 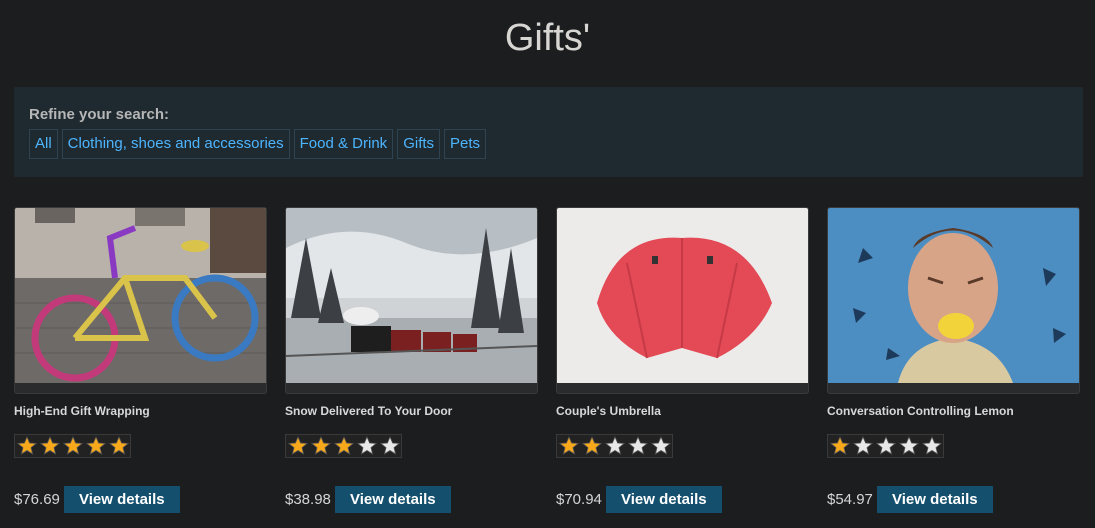 What do you see at coordinates (682, 300) in the screenshot?
I see `product-image-red-double-umbrella` at bounding box center [682, 300].